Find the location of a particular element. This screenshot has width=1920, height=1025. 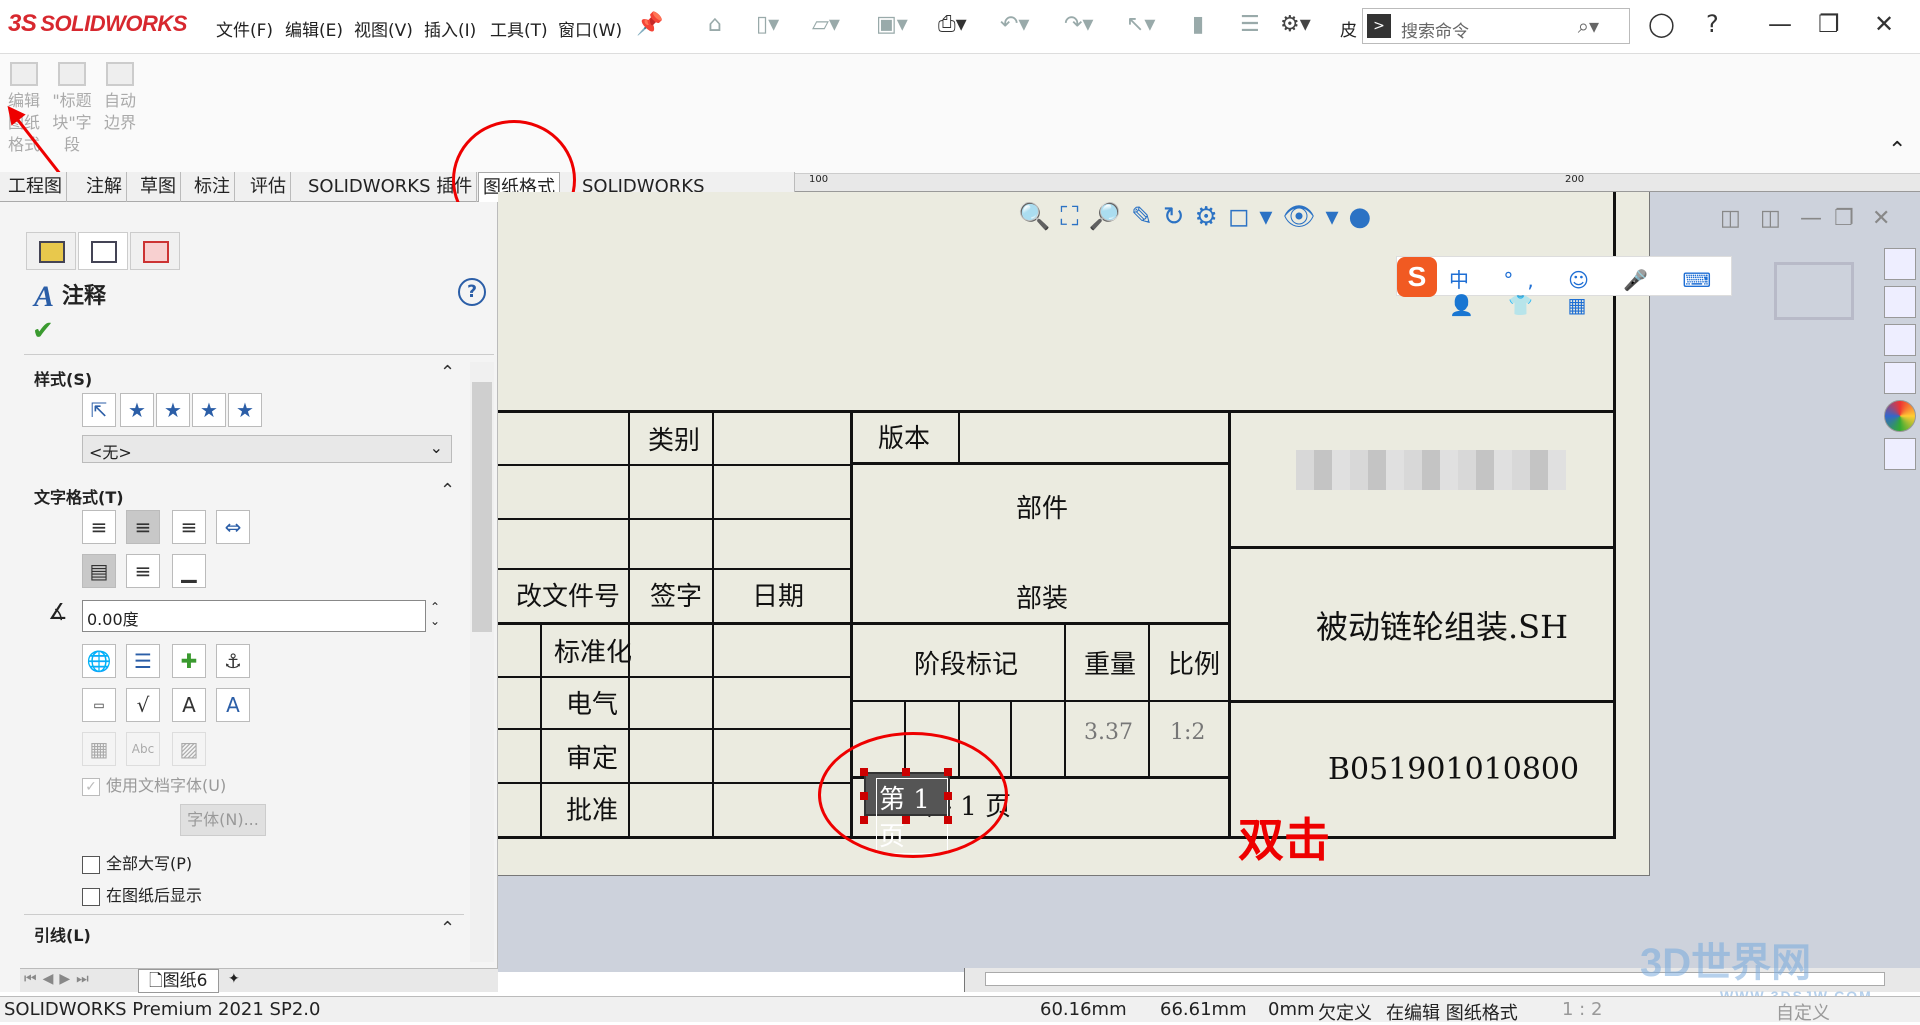

new-file-icon: ▯▾ is located at coordinates (767, 24).